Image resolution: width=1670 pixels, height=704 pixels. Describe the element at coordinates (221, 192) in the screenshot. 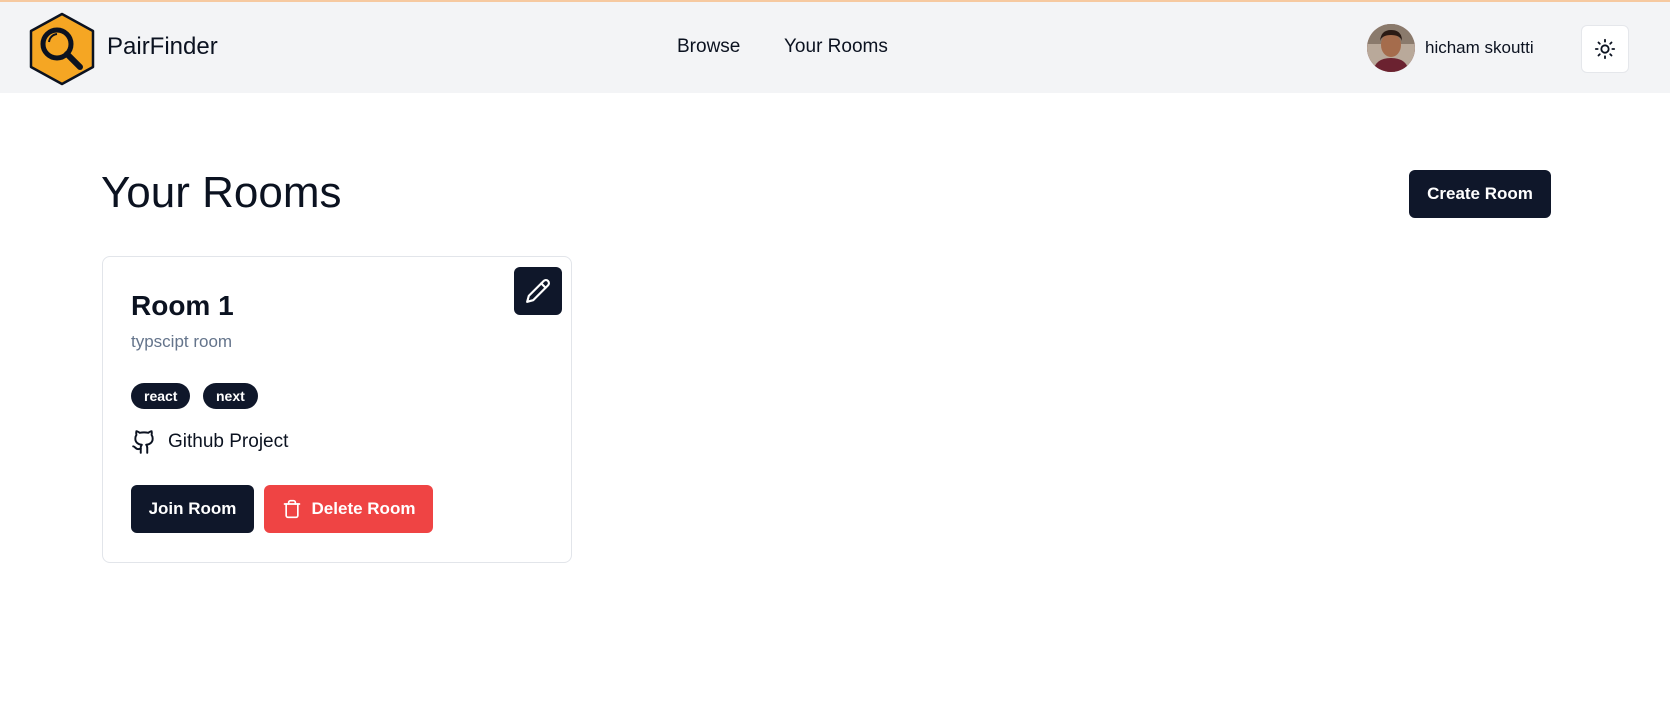

I see `page-title: Your Rooms` at that location.